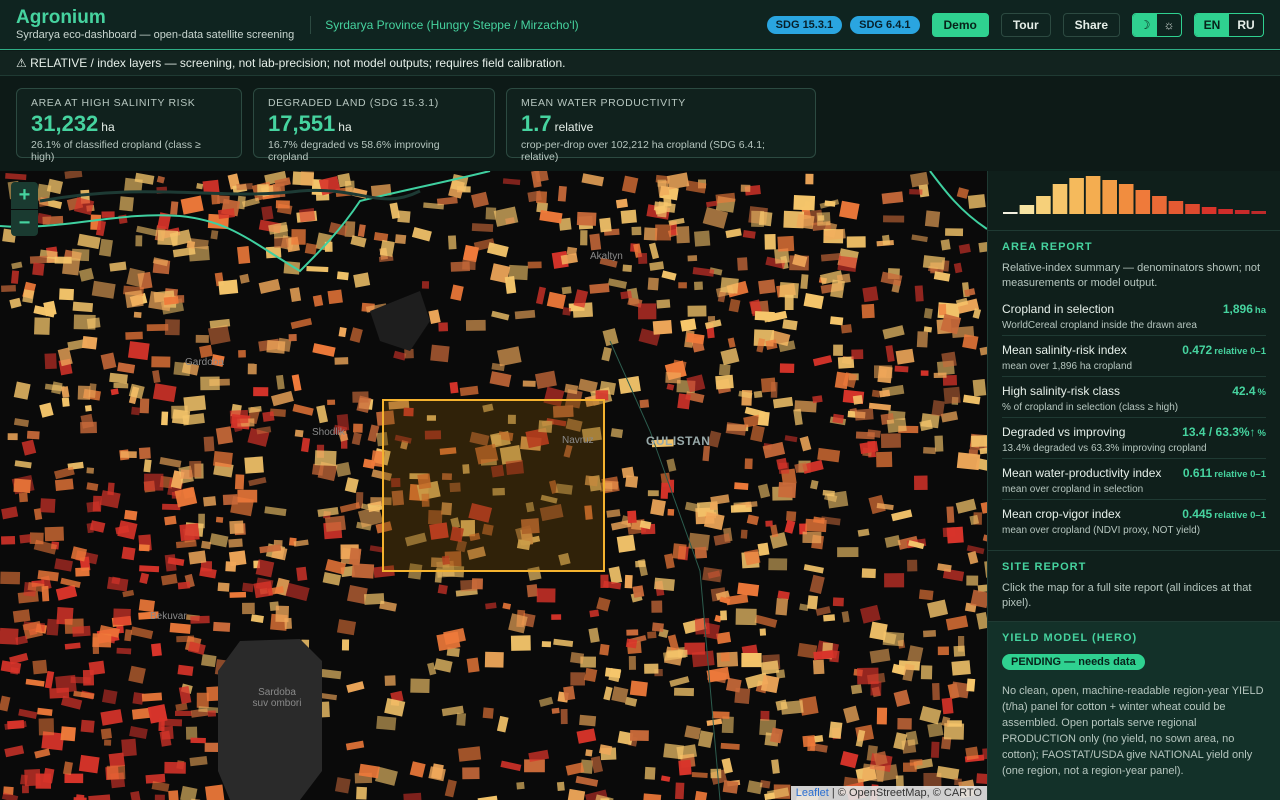 Image resolution: width=1280 pixels, height=800 pixels. I want to click on row-value-group: 1,896 ha, so click(1244, 309).